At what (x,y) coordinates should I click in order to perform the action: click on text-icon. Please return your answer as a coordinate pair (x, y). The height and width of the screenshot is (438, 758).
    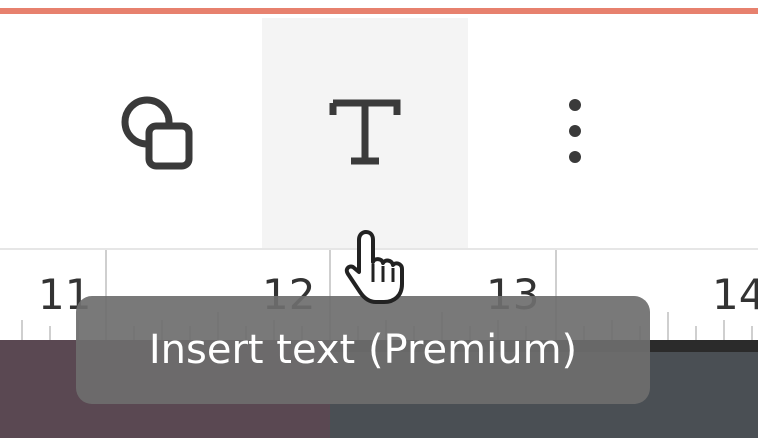
    Looking at the image, I should click on (365, 132).